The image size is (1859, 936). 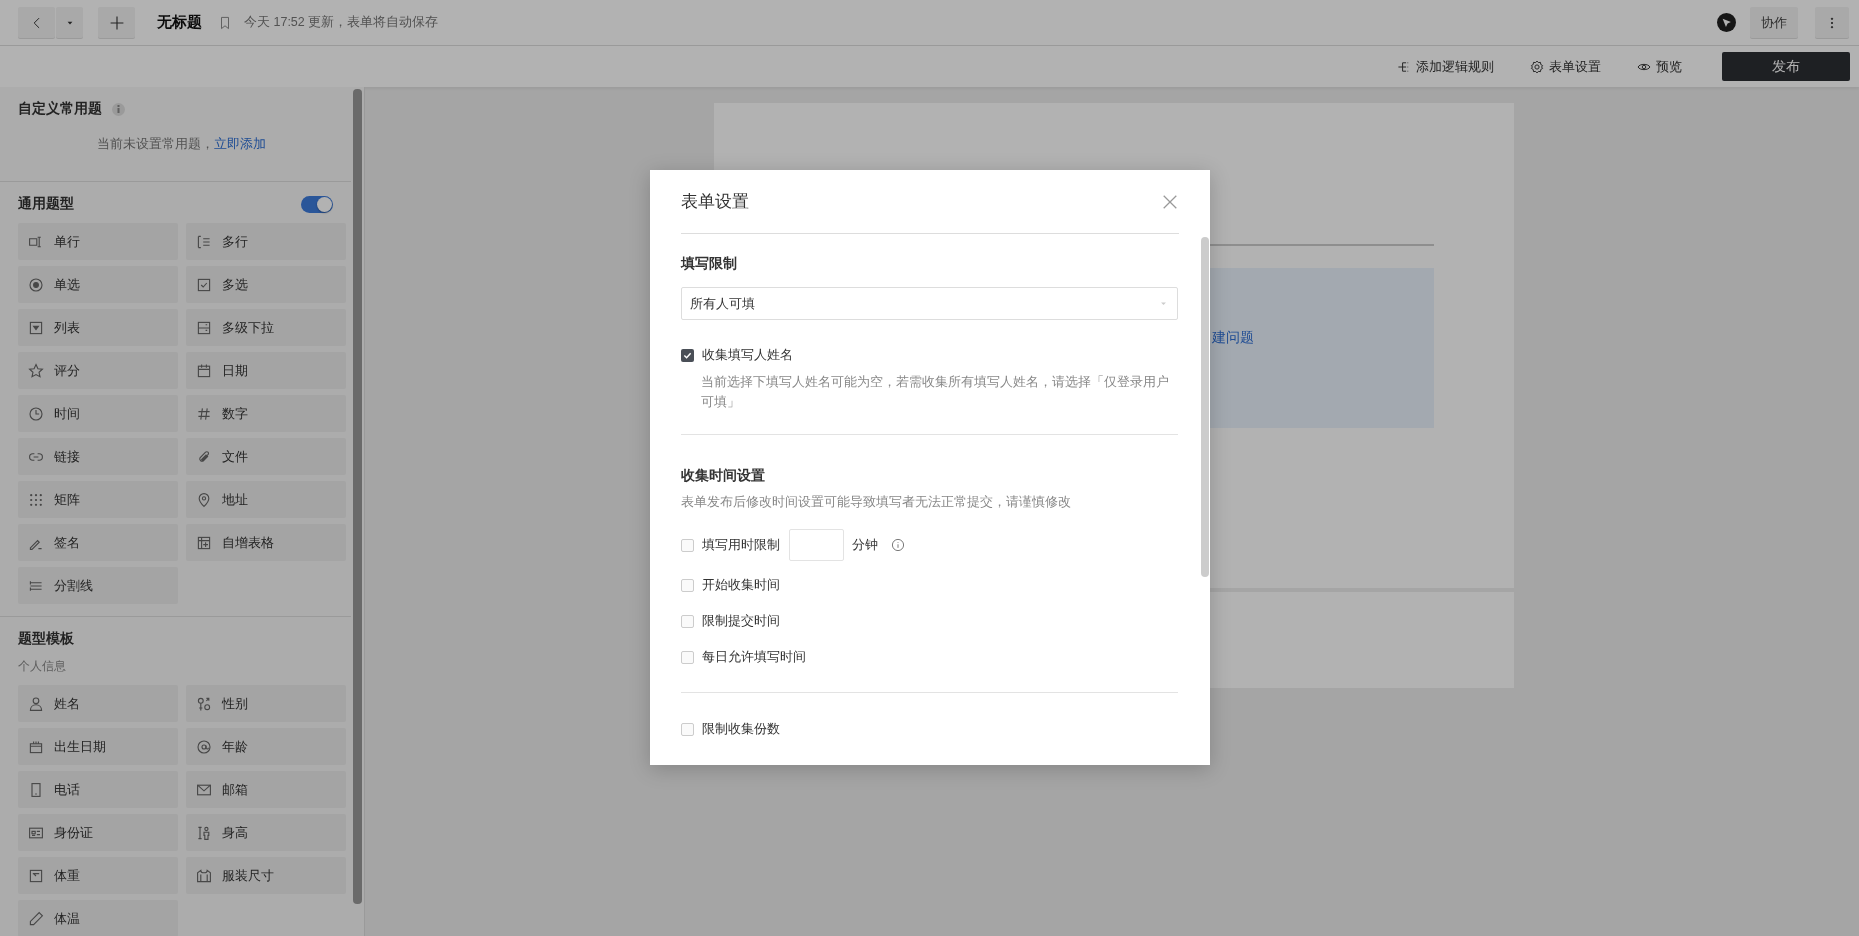 I want to click on question-type-item: 链接, so click(x=98, y=456).